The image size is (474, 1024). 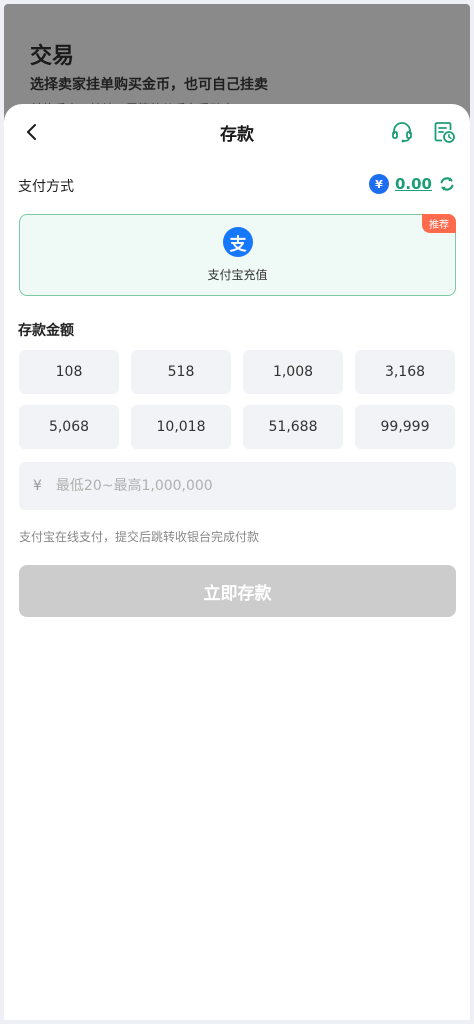 I want to click on headset-icon, so click(x=402, y=132).